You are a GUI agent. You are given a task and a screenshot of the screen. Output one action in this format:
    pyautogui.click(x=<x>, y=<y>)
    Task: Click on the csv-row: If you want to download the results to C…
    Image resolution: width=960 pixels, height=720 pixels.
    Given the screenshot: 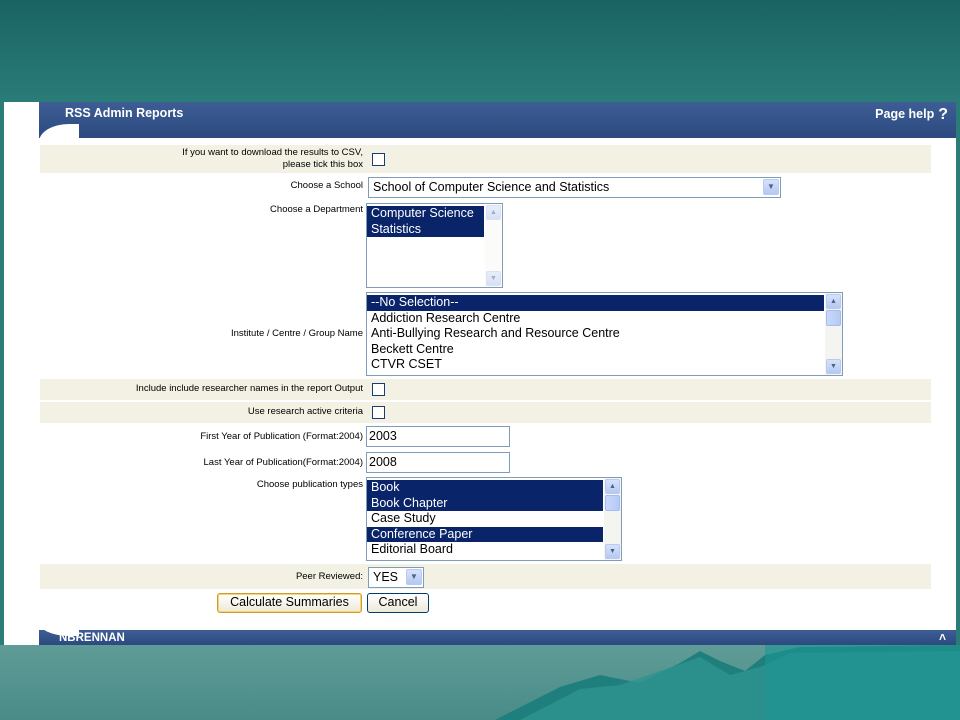 What is the action you would take?
    pyautogui.click(x=485, y=159)
    